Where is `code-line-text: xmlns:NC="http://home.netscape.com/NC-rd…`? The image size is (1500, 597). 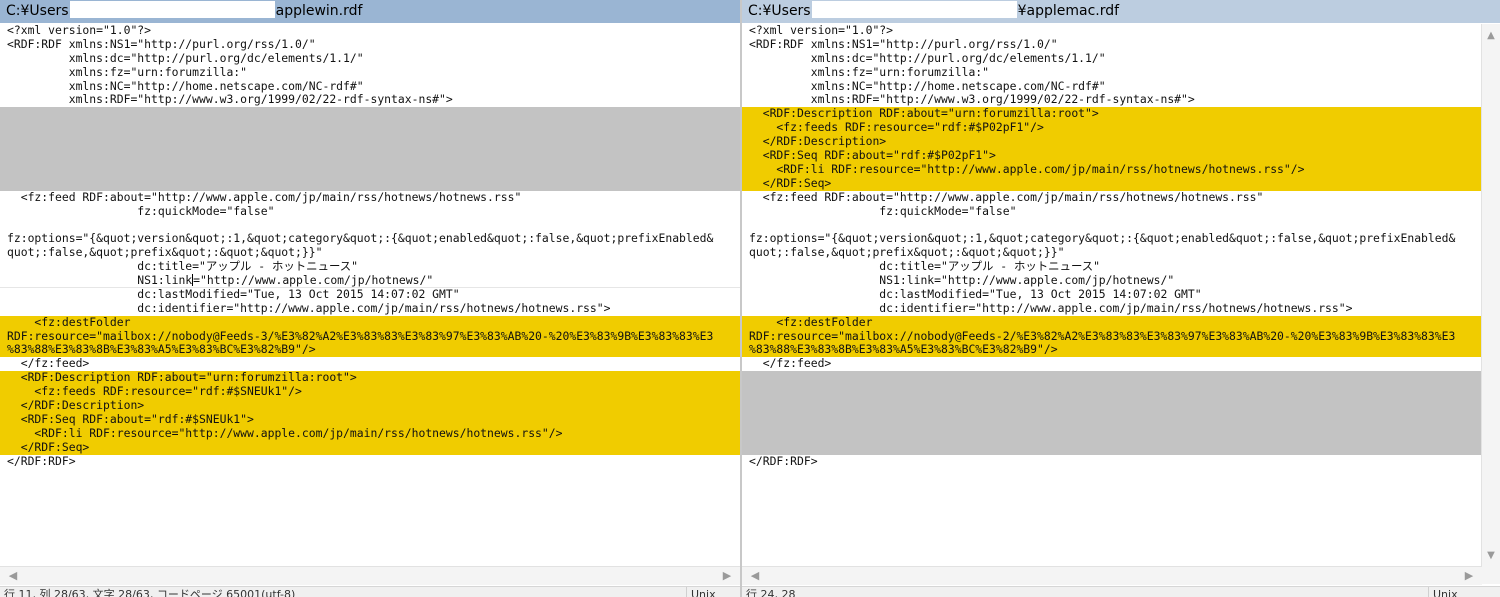 code-line-text: xmlns:NC="http://home.netscape.com/NC-rd… is located at coordinates (185, 86).